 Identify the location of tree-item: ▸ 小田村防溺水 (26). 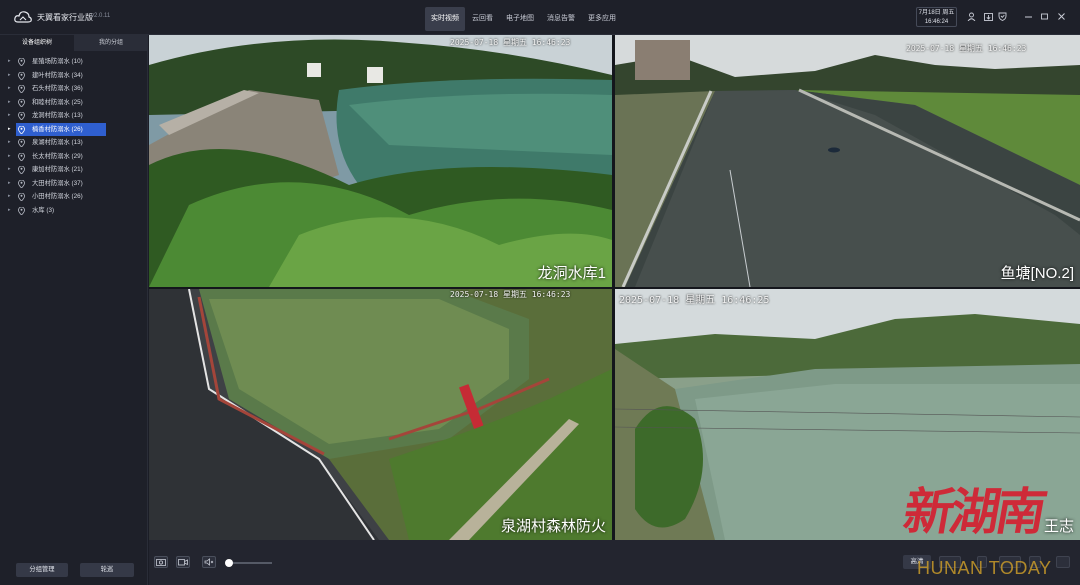
(74, 197).